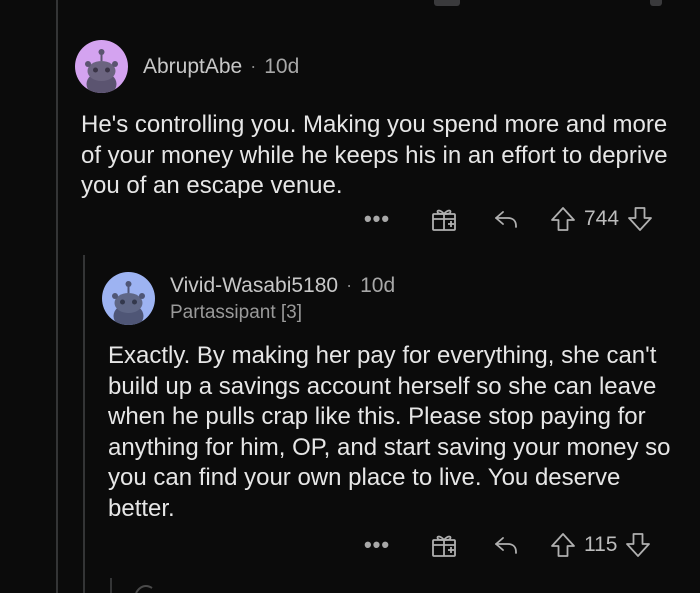 This screenshot has height=593, width=700. Describe the element at coordinates (144, 588) in the screenshot. I see `next-comment-avatar-stub` at that location.